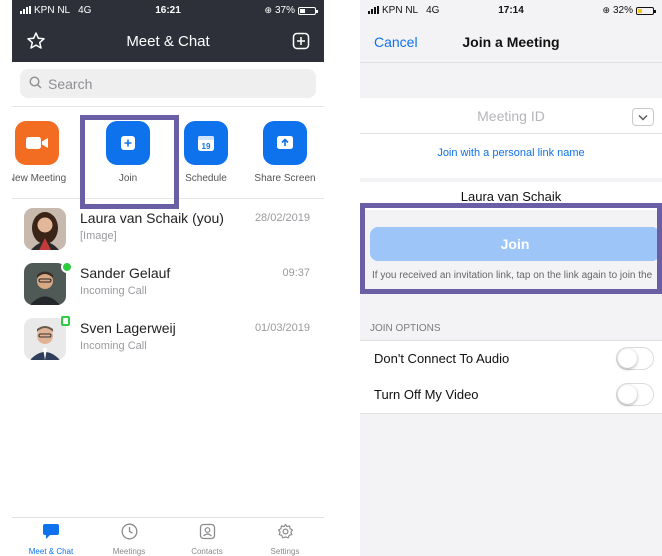  I want to click on share-screen-button: Share Screen, so click(285, 152).